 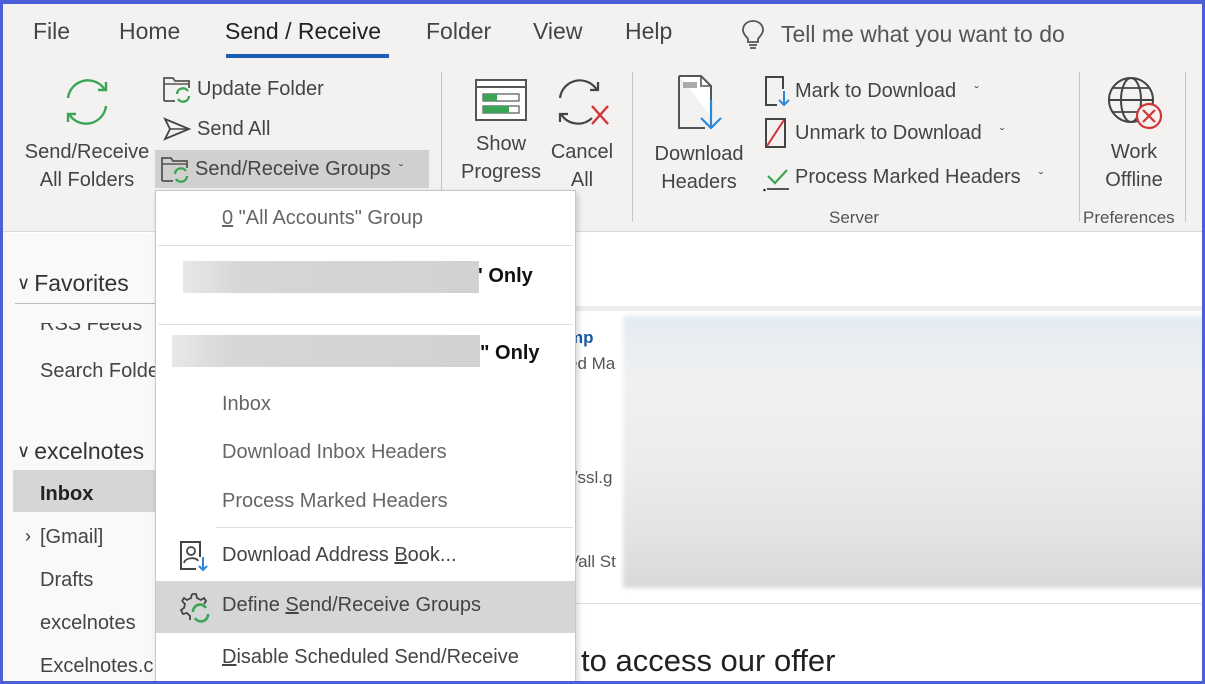 I want to click on unmark-to-download-button: Unmark to Download ˇ, so click(x=883, y=133).